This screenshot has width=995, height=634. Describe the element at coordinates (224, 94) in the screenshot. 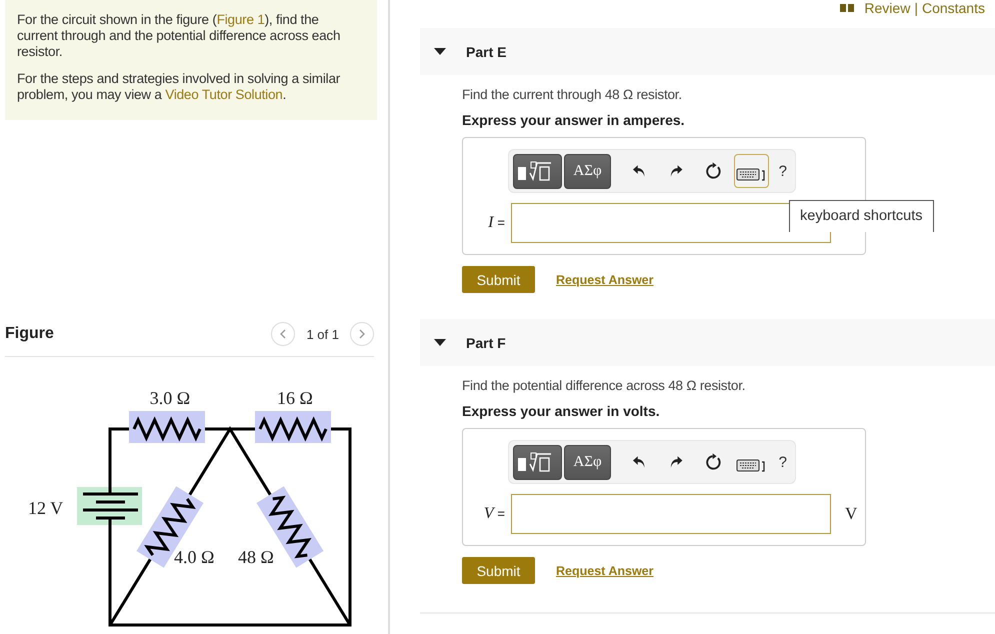

I see `text-link: Video Tutor Solution` at that location.